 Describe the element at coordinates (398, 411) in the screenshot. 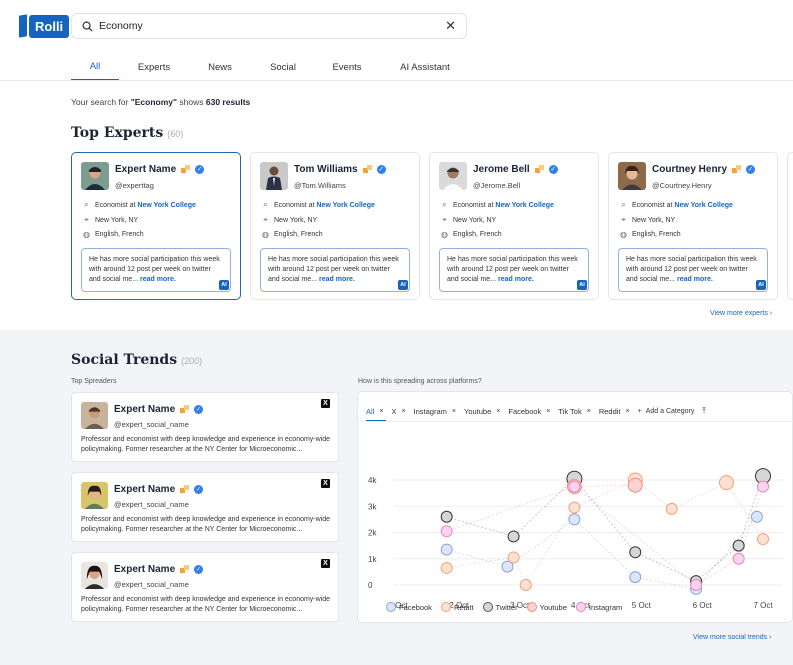

I see `chart-tab-x: X ×` at that location.